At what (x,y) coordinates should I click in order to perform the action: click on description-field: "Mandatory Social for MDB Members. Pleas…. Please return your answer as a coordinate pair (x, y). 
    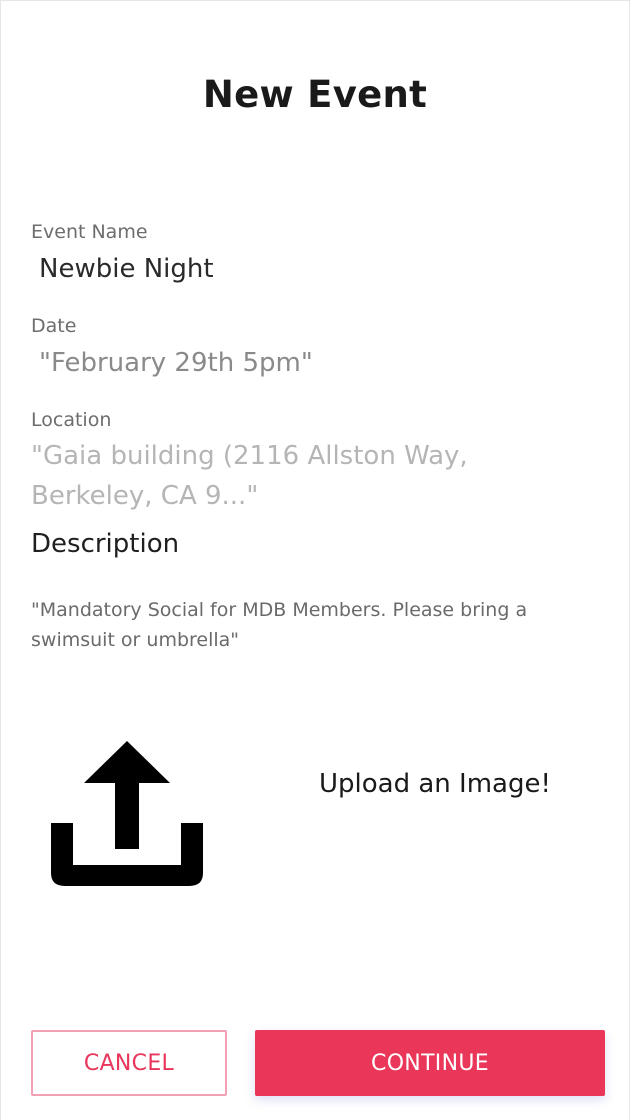
    Looking at the image, I should click on (306, 625).